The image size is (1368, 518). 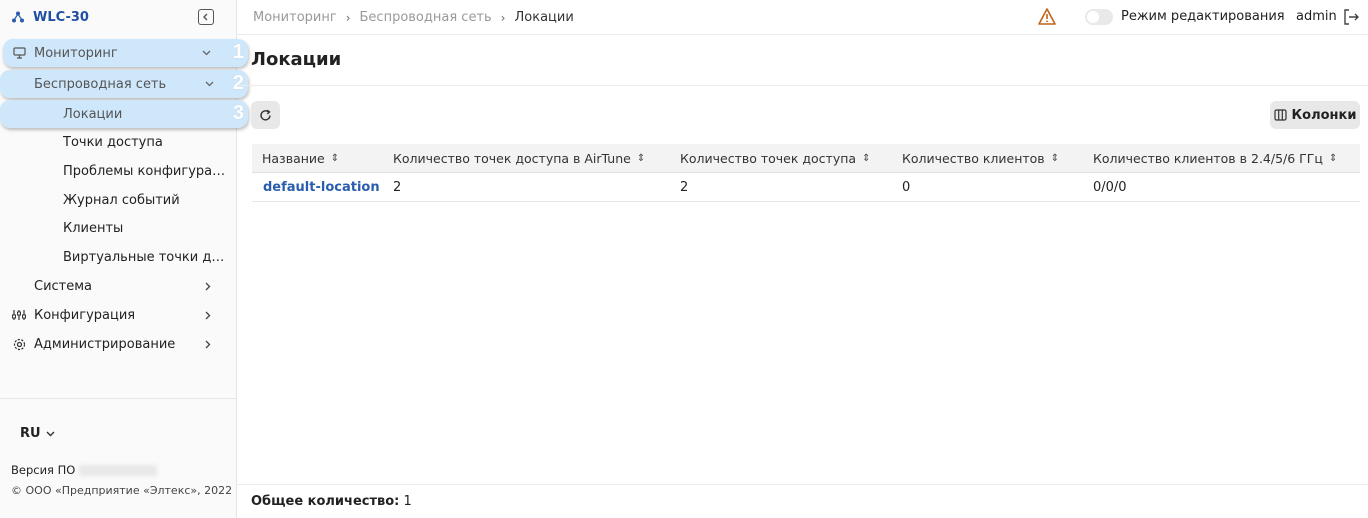 I want to click on breadcrumb-locations: Локации, so click(x=544, y=17).